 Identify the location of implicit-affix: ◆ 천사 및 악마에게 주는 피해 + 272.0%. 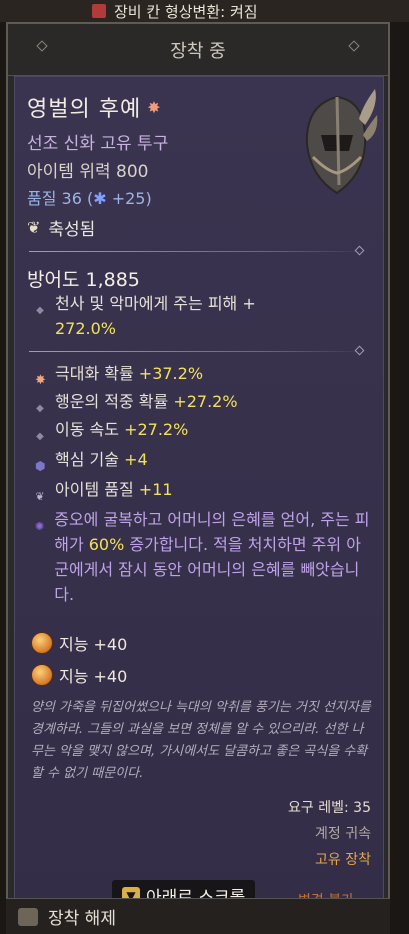
(202, 316).